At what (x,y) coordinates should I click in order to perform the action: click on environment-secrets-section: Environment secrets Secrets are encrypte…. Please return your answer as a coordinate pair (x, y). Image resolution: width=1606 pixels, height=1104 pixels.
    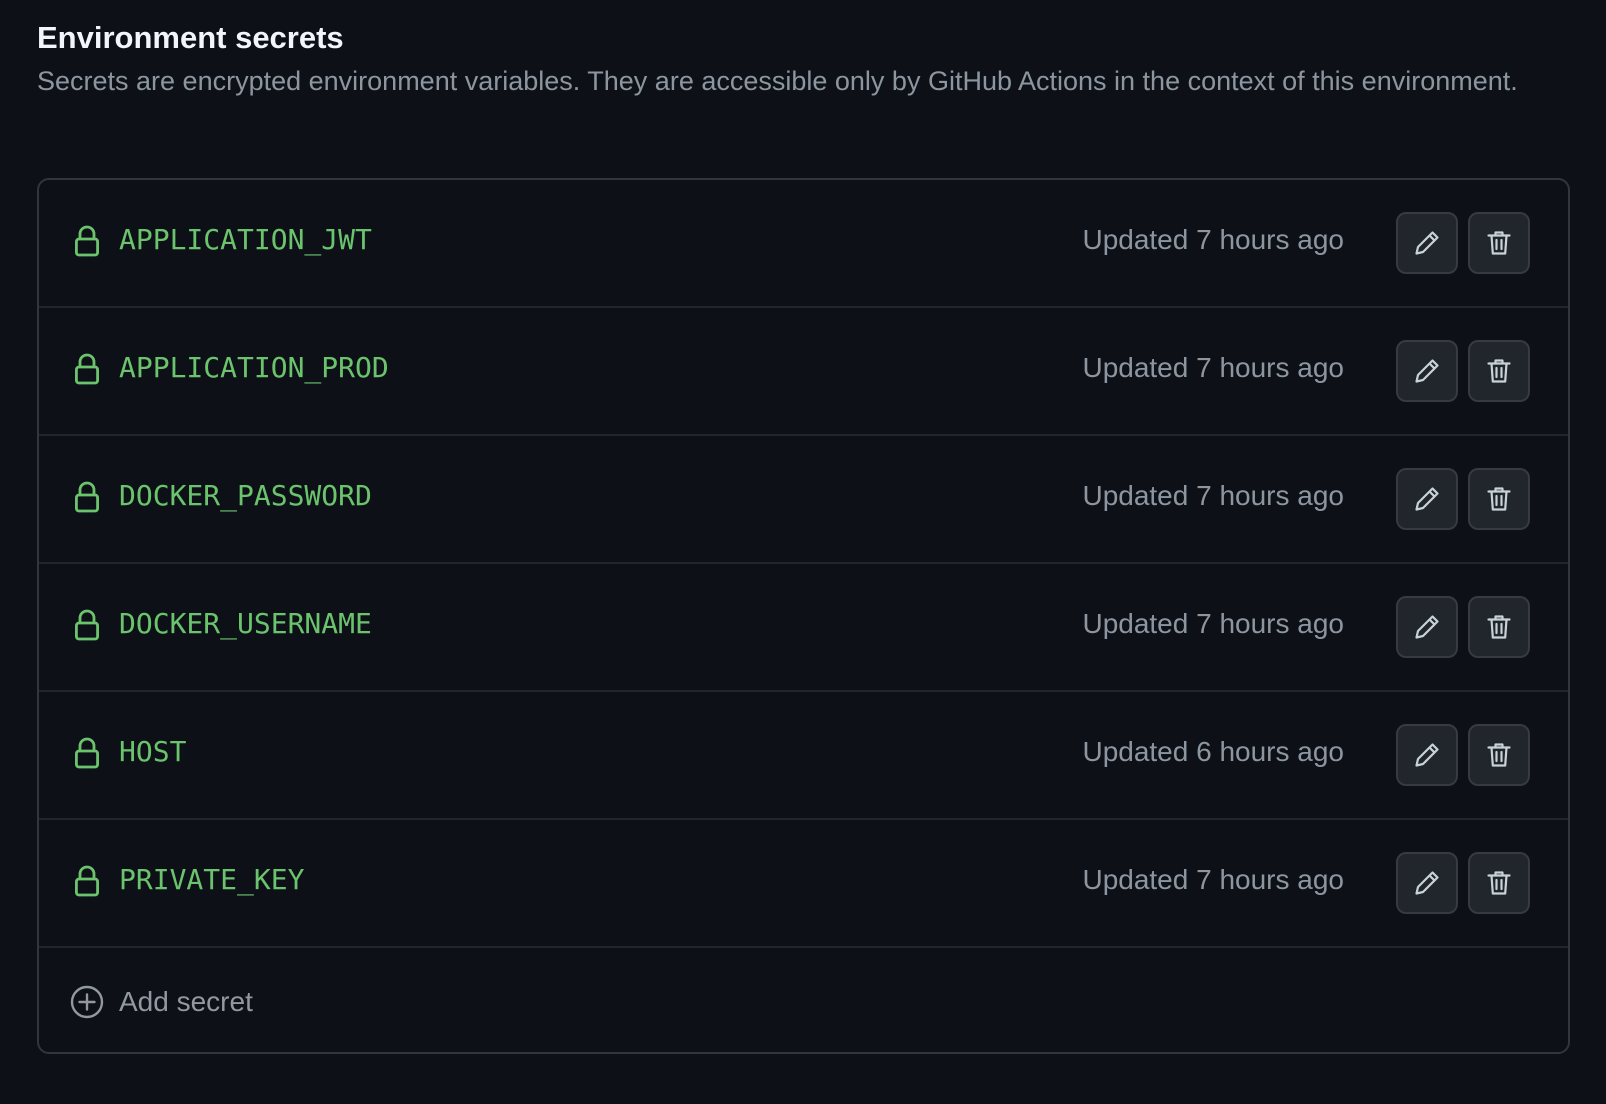
    Looking at the image, I should click on (805, 60).